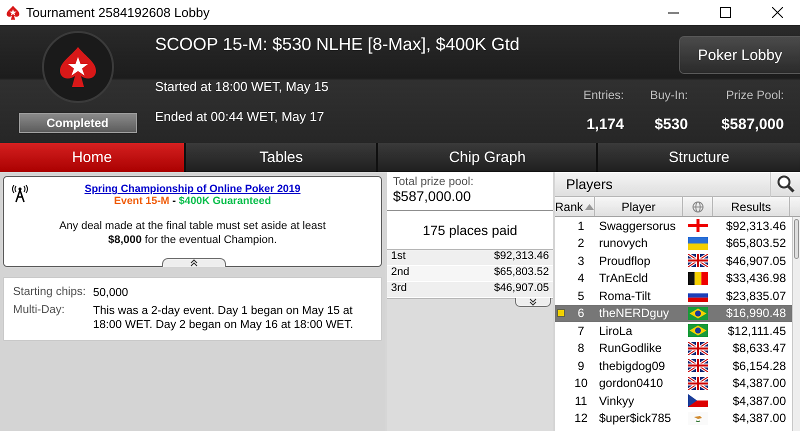  Describe the element at coordinates (50, 293) in the screenshot. I see `detail-label: Starting chips:` at that location.